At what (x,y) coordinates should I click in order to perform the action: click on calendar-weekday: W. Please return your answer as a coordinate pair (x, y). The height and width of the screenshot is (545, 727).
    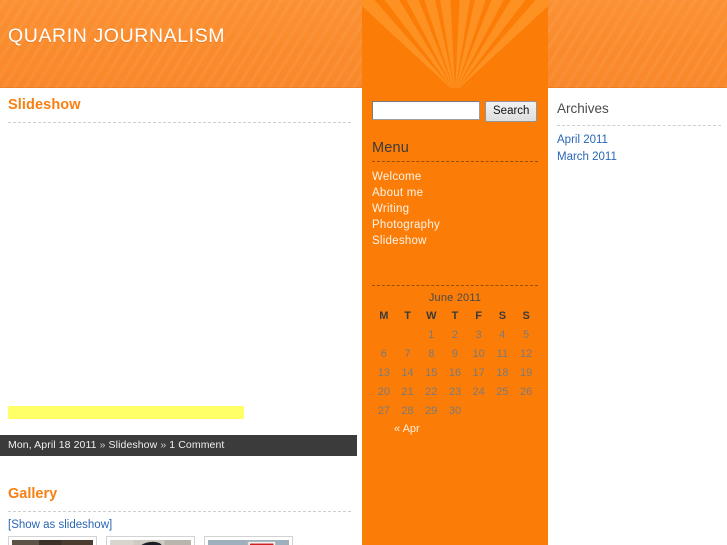
    Looking at the image, I should click on (431, 316).